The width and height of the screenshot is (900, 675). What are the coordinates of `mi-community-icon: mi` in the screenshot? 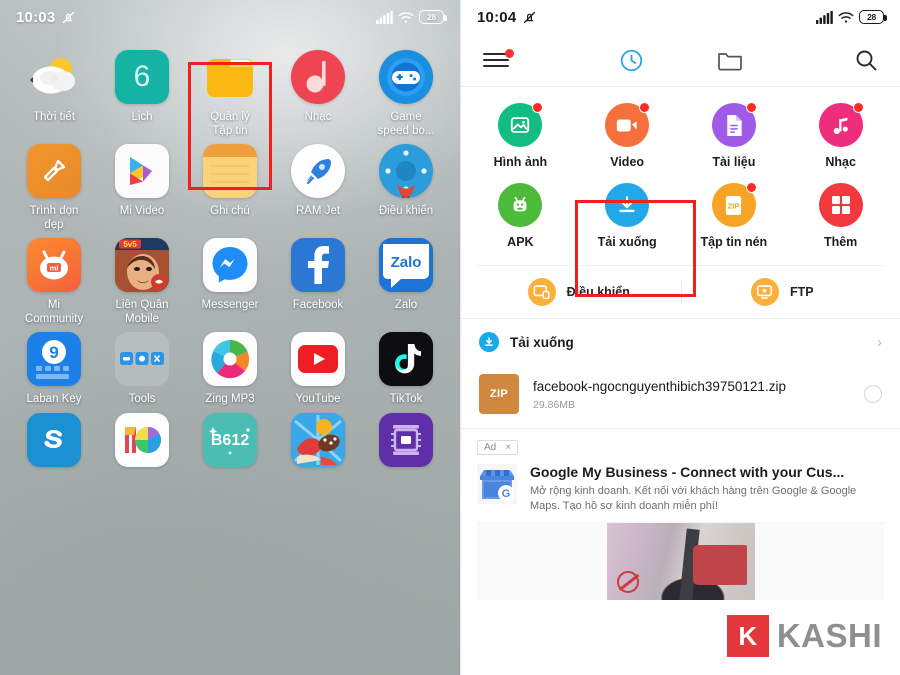 It's located at (54, 265).